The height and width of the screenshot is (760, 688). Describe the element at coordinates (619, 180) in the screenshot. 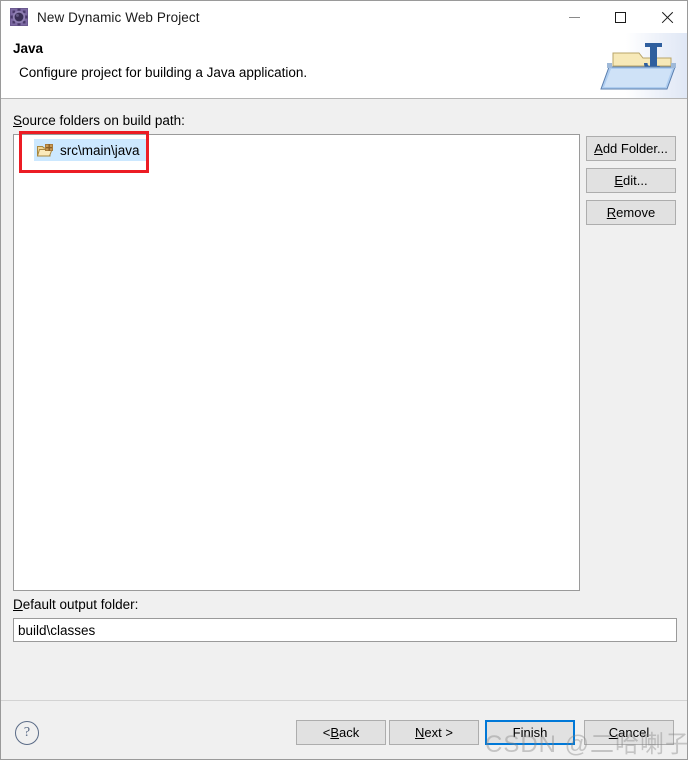

I see `edit-accel: E` at that location.